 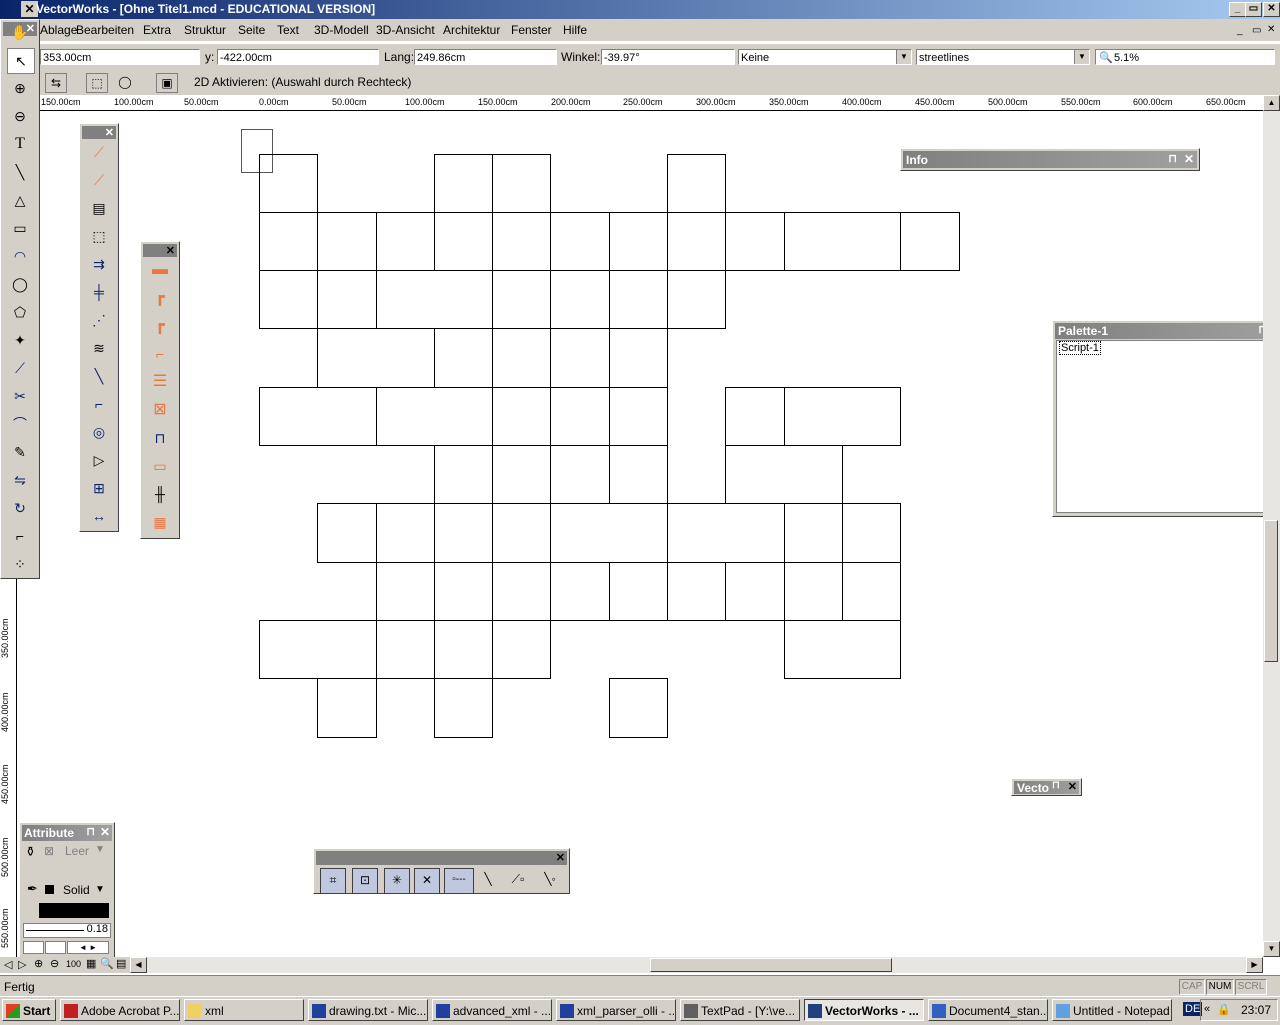 What do you see at coordinates (1207, 1009) in the screenshot?
I see `tray-expand-icon: «` at bounding box center [1207, 1009].